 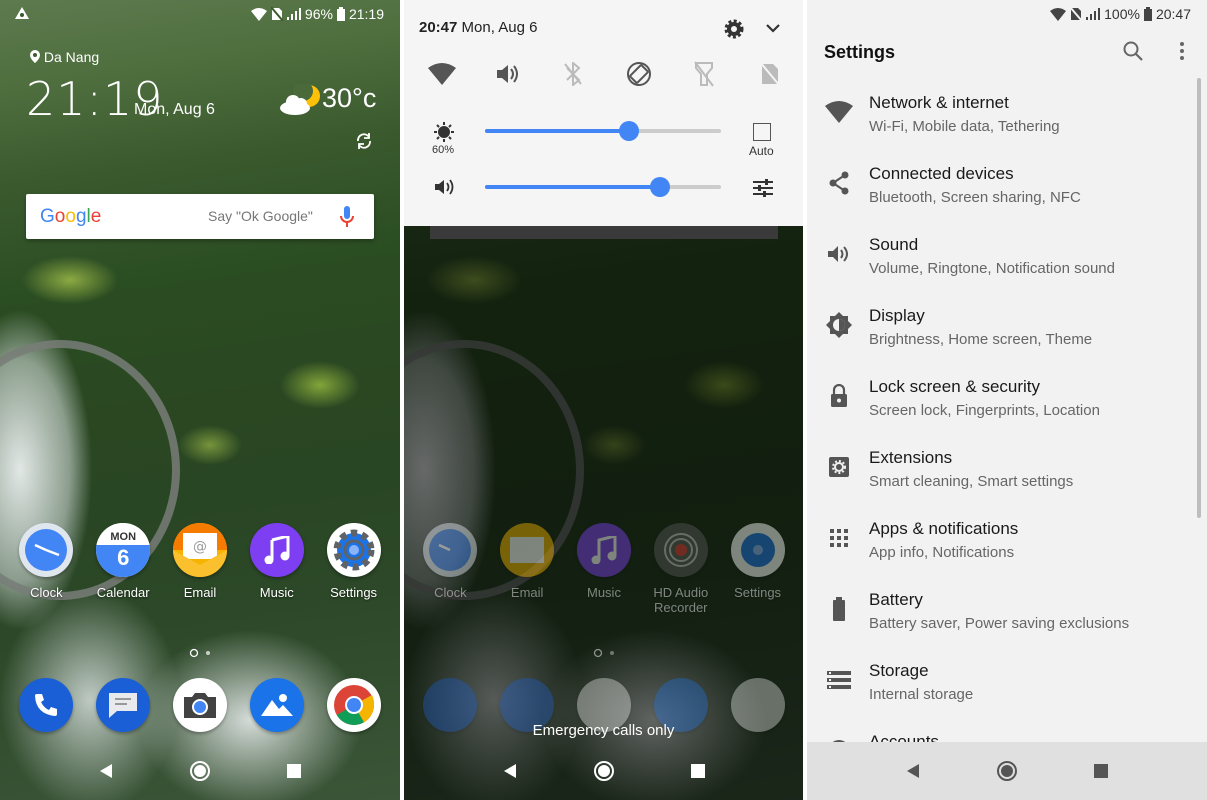 I want to click on volume-slider-fill, so click(x=572, y=187).